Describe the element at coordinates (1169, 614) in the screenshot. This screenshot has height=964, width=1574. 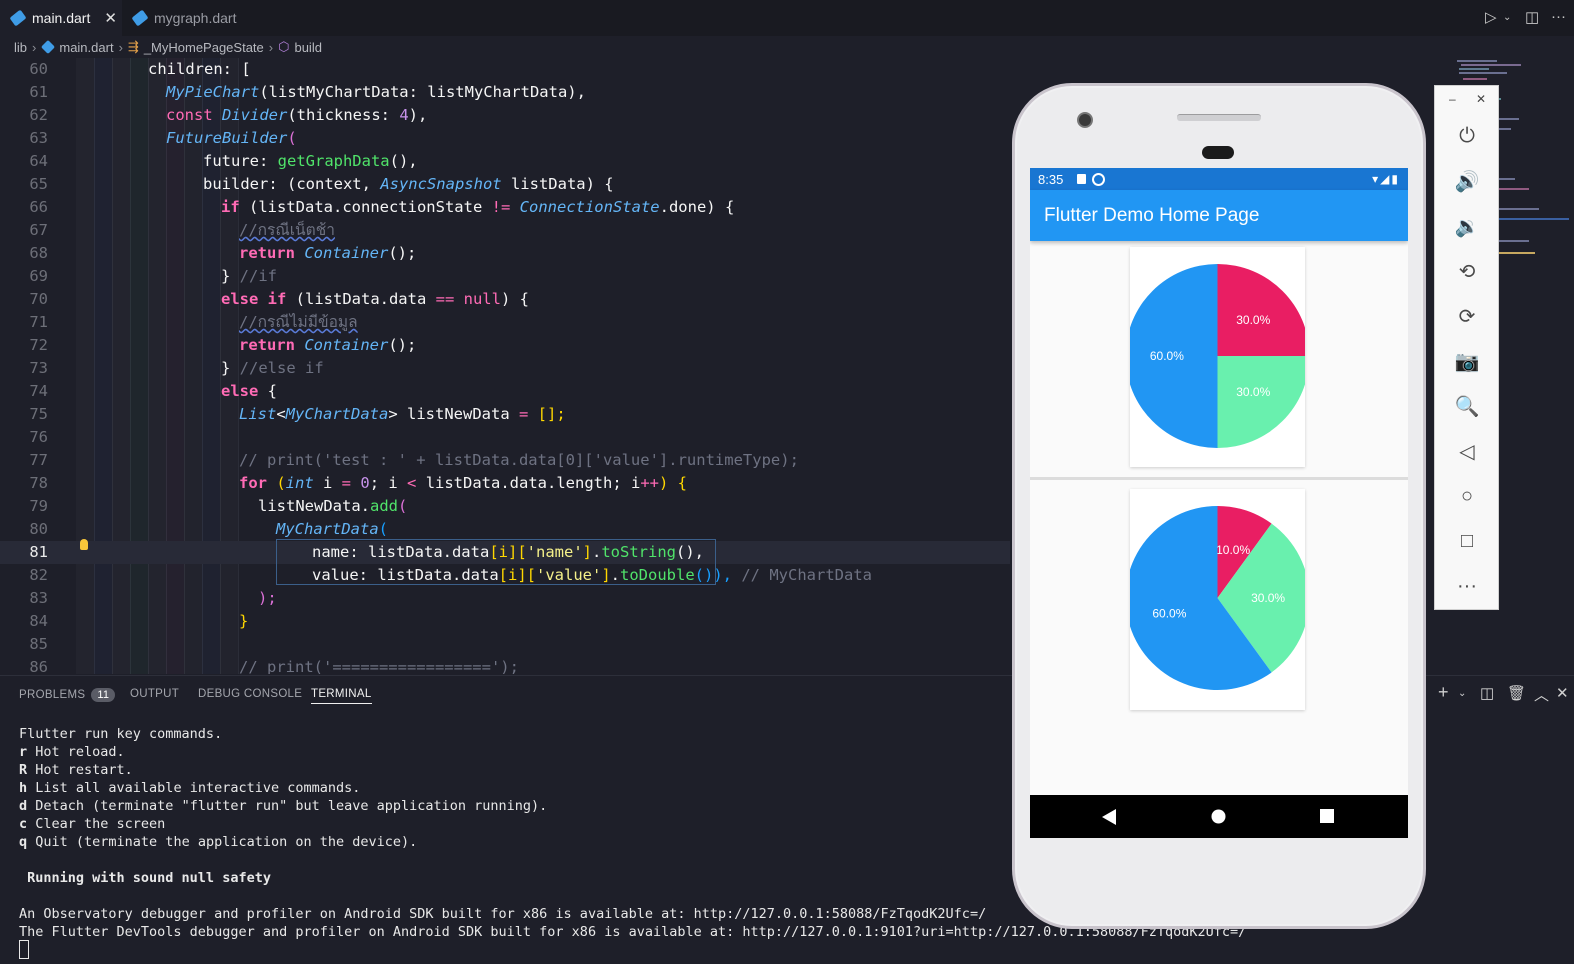
I see `pie-slice-label: 60.0%` at that location.